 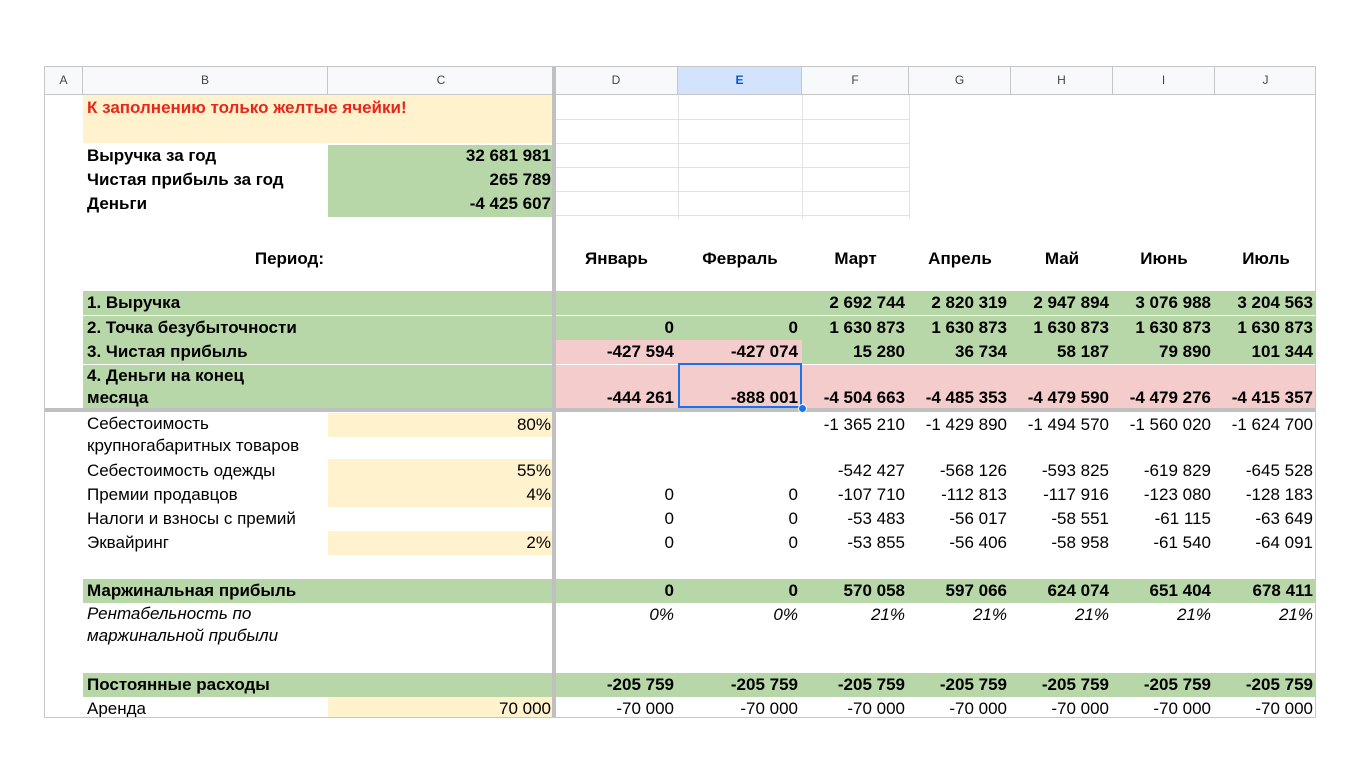 I want to click on value-cell: -123 080, so click(x=1164, y=495).